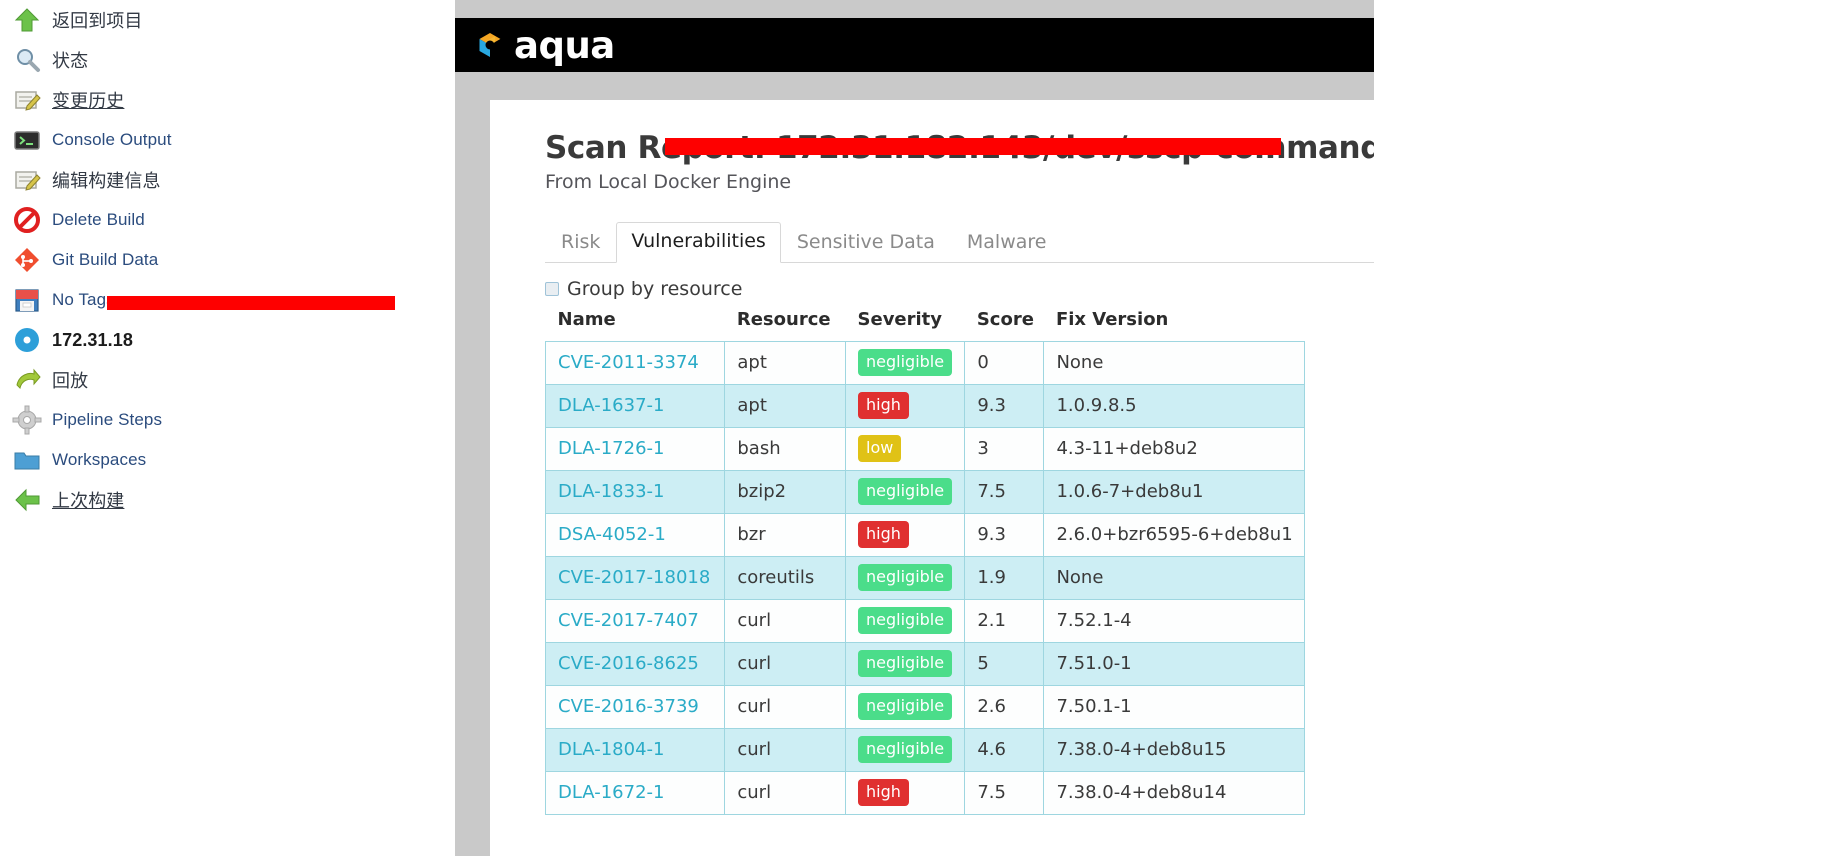  What do you see at coordinates (1174, 363) in the screenshot?
I see `cell-fix-version: None` at bounding box center [1174, 363].